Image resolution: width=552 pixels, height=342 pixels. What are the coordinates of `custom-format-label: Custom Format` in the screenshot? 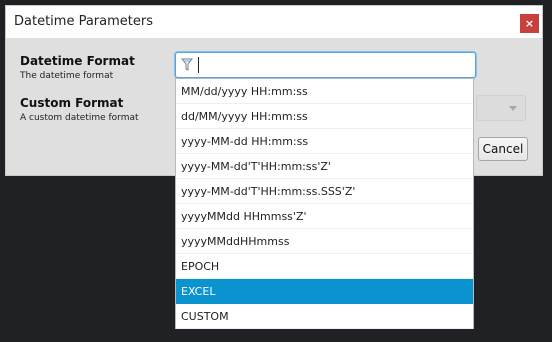 It's located at (72, 103).